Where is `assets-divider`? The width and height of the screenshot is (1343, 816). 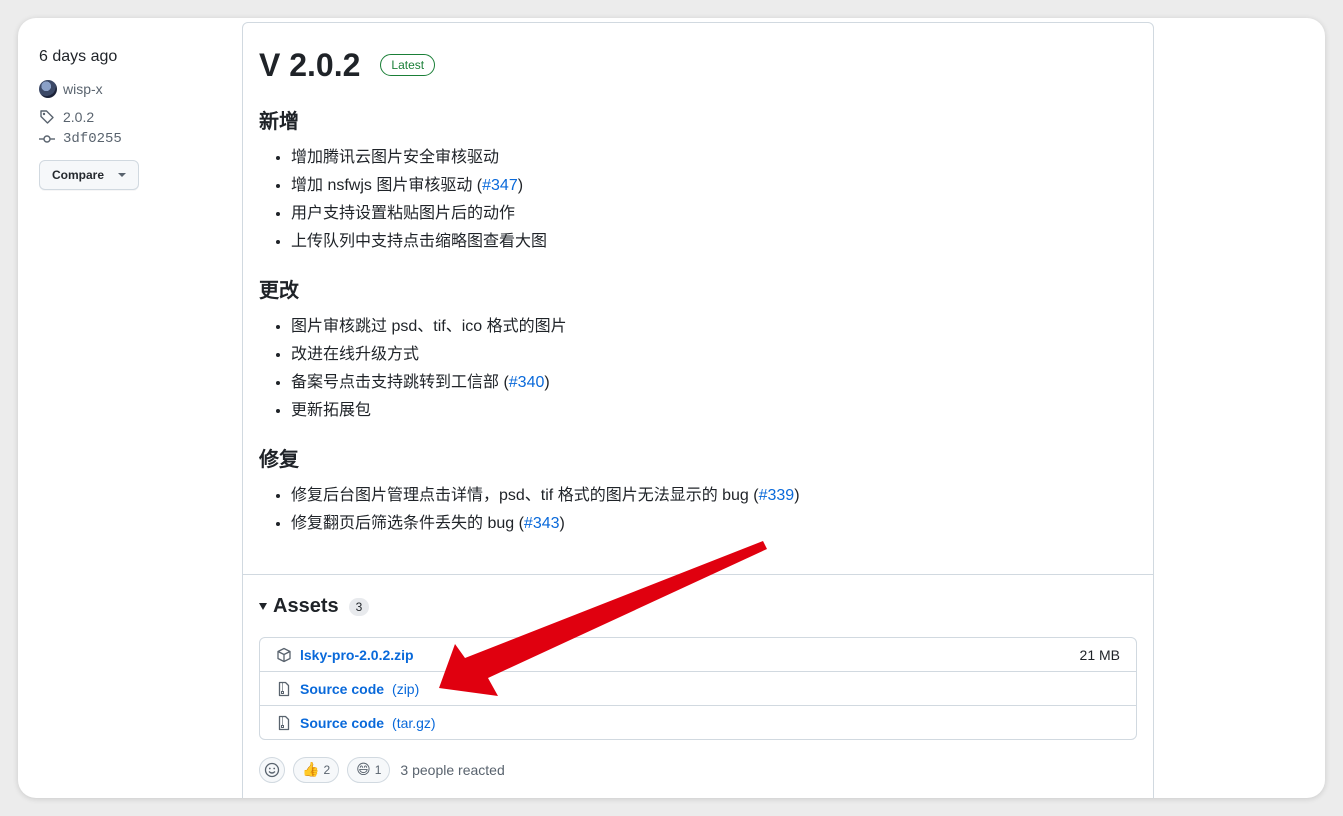 assets-divider is located at coordinates (698, 574).